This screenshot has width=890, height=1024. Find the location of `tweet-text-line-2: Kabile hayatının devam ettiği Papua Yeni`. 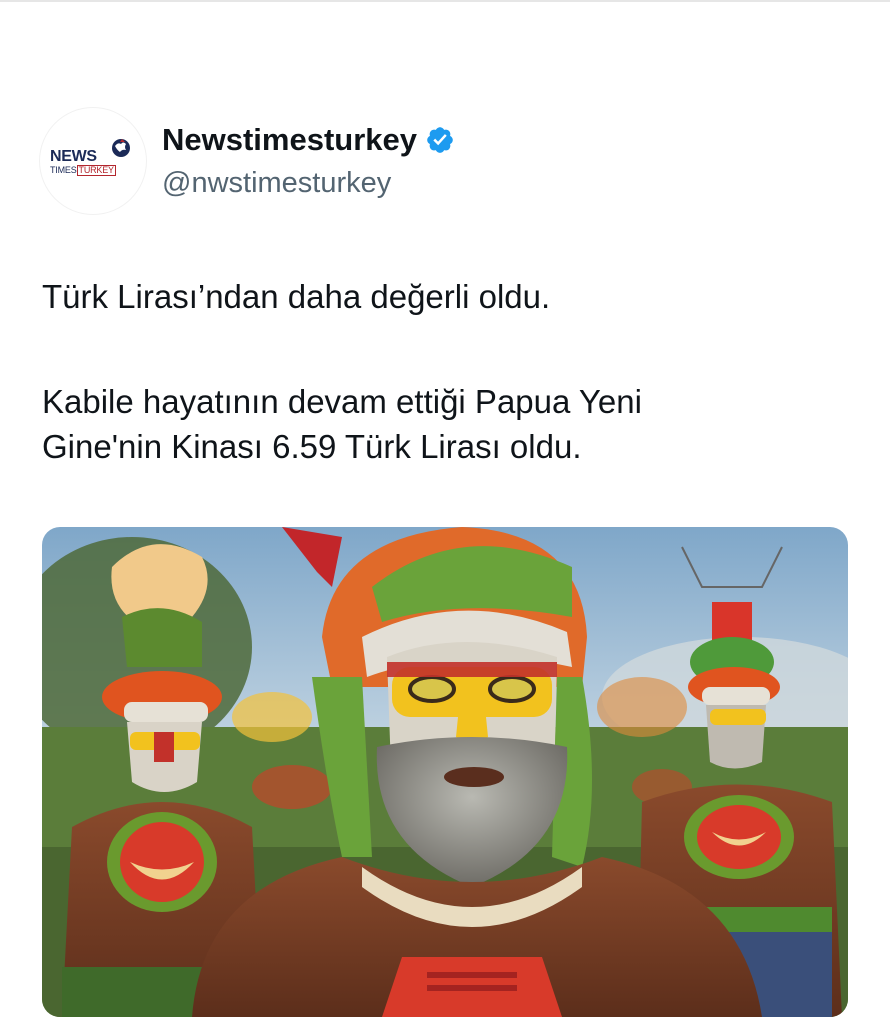

tweet-text-line-2: Kabile hayatının devam ettiği Papua Yeni is located at coordinates (342, 401).